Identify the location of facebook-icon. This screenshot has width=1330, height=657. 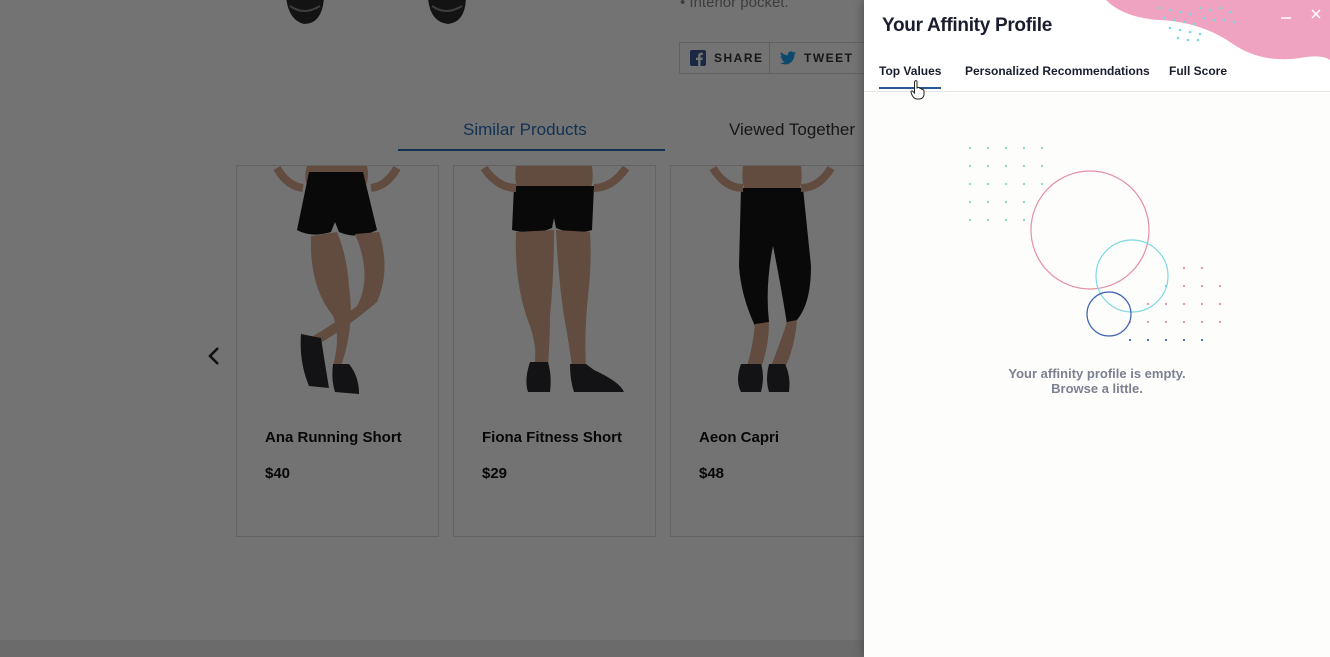
(698, 58).